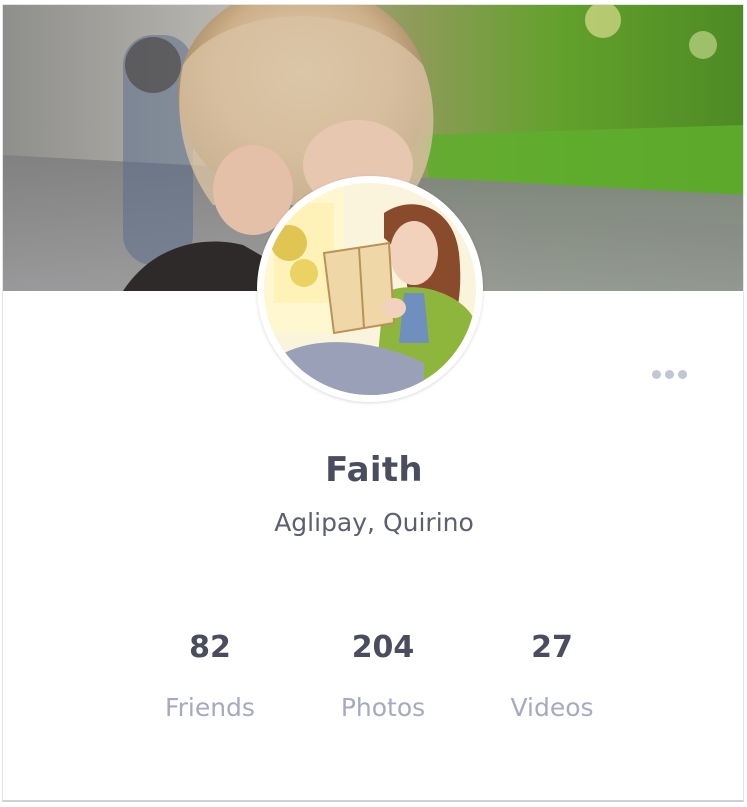 This screenshot has width=747, height=807. I want to click on stat-label: Videos, so click(552, 707).